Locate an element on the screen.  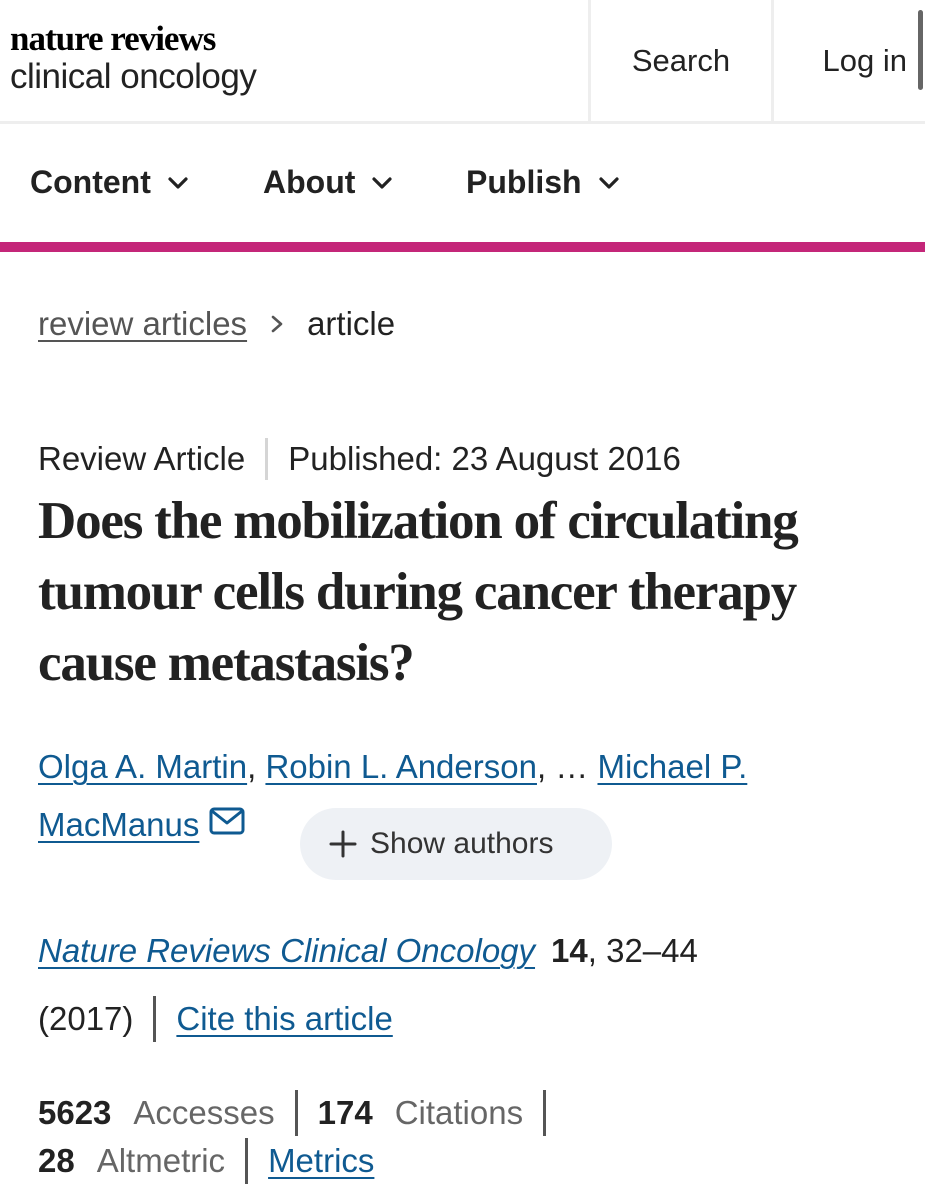
show-authors-button: Show authors is located at coordinates (456, 844).